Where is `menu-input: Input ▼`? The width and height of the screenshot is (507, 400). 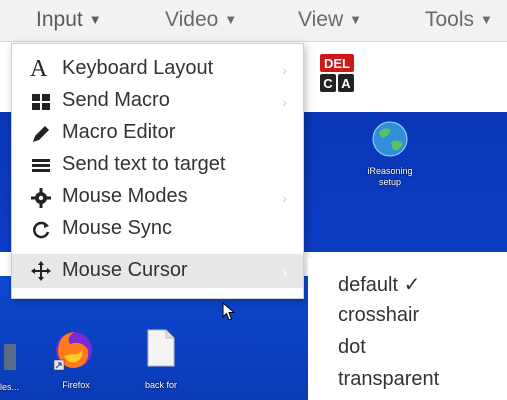 menu-input: Input ▼ is located at coordinates (69, 20).